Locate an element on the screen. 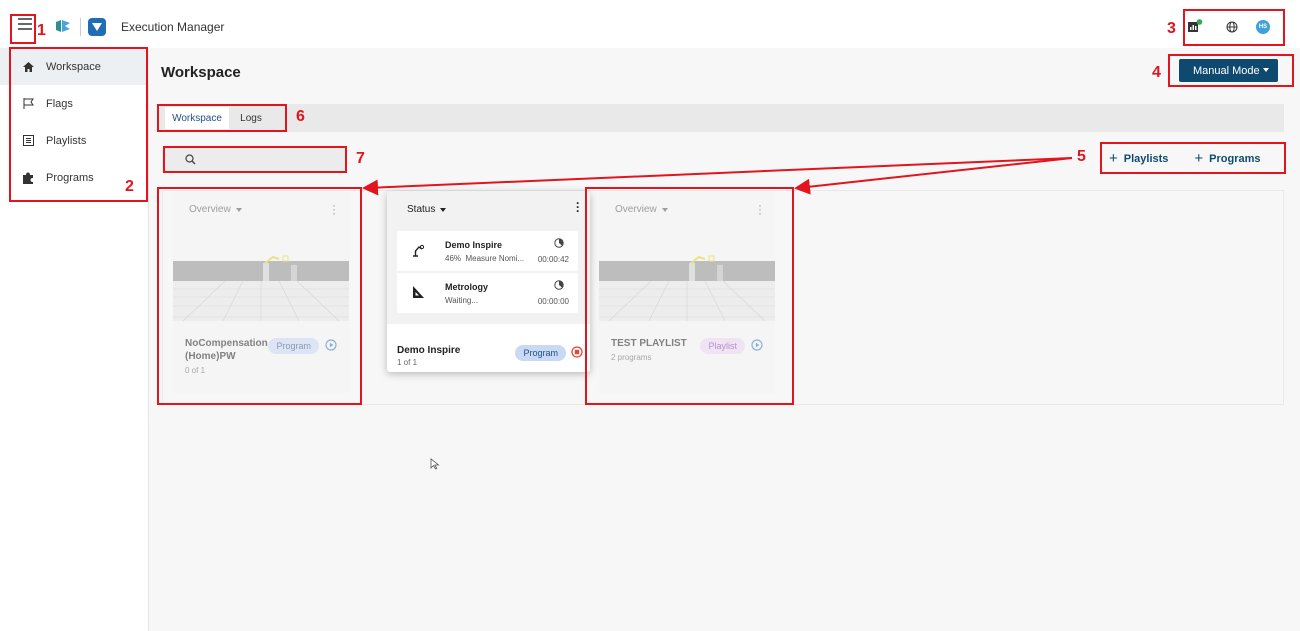 The height and width of the screenshot is (631, 1300). annotation-arrows is located at coordinates (717, 176).